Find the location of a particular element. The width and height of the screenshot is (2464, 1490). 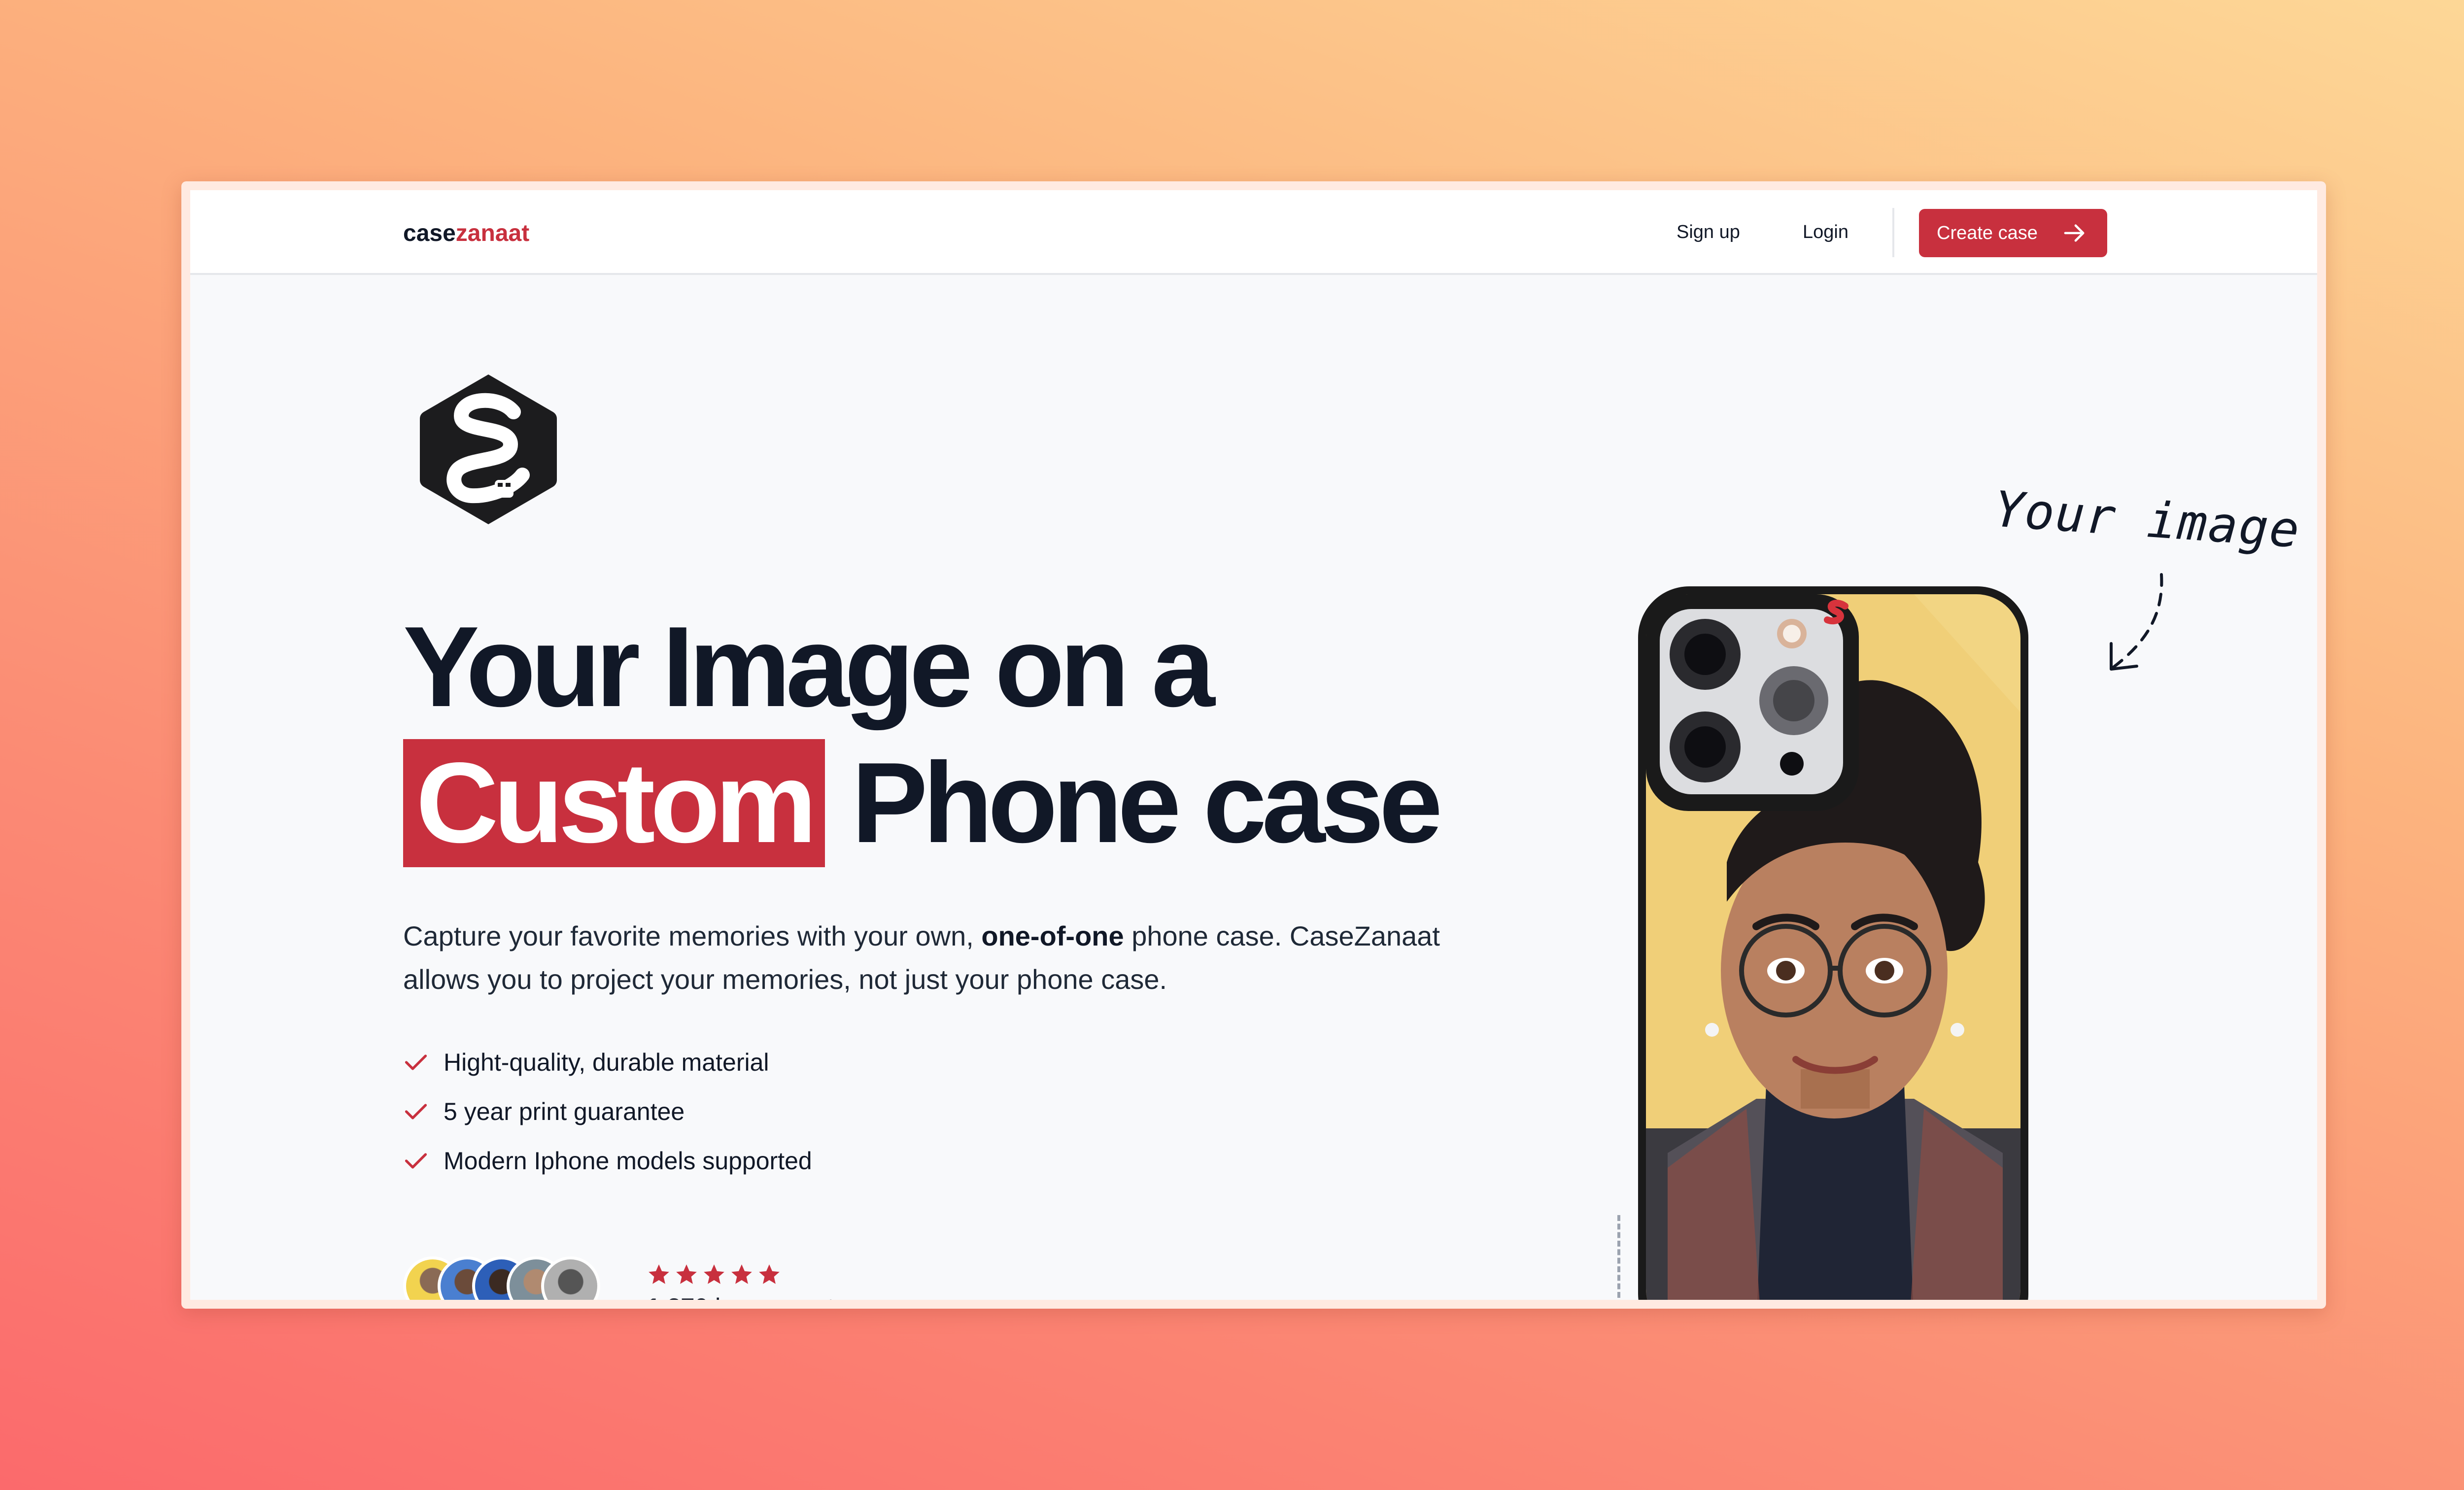

logo-part-1: case is located at coordinates (429, 233).